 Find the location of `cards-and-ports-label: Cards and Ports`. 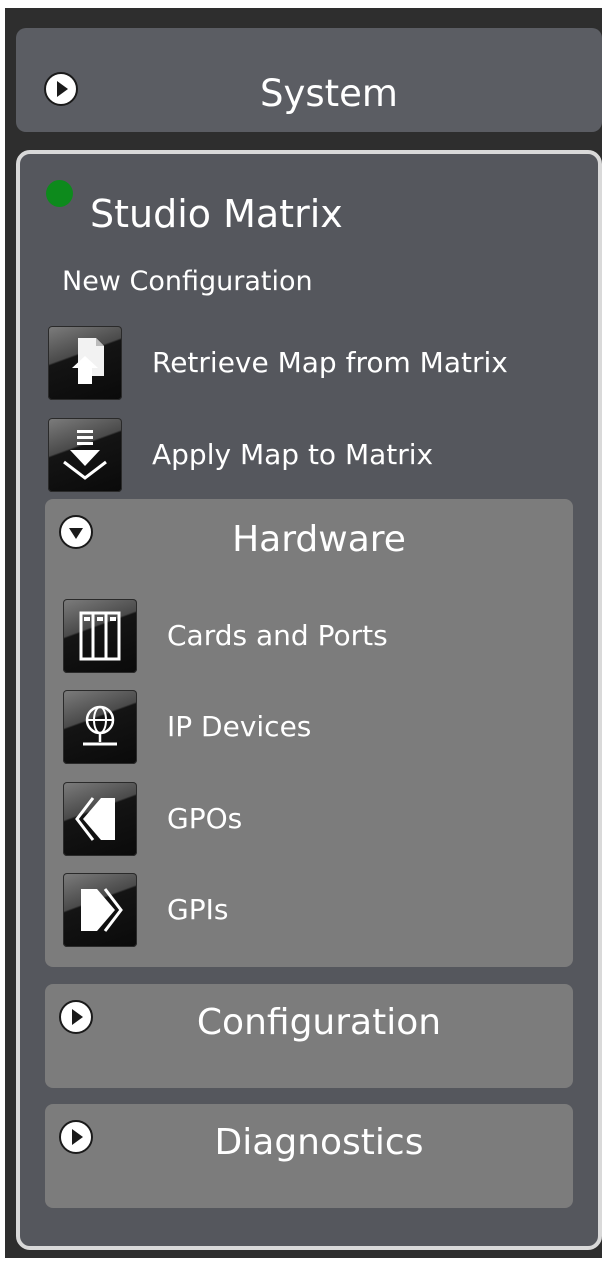

cards-and-ports-label: Cards and Ports is located at coordinates (277, 635).